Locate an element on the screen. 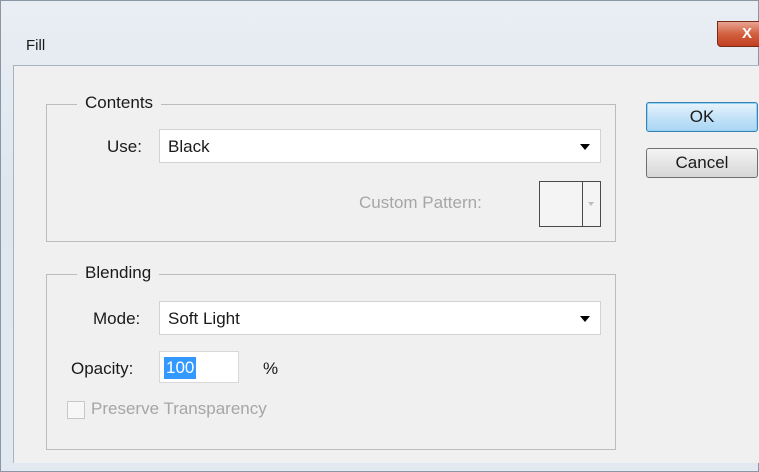 Image resolution: width=759 pixels, height=472 pixels. opacity-unit: % is located at coordinates (271, 368).